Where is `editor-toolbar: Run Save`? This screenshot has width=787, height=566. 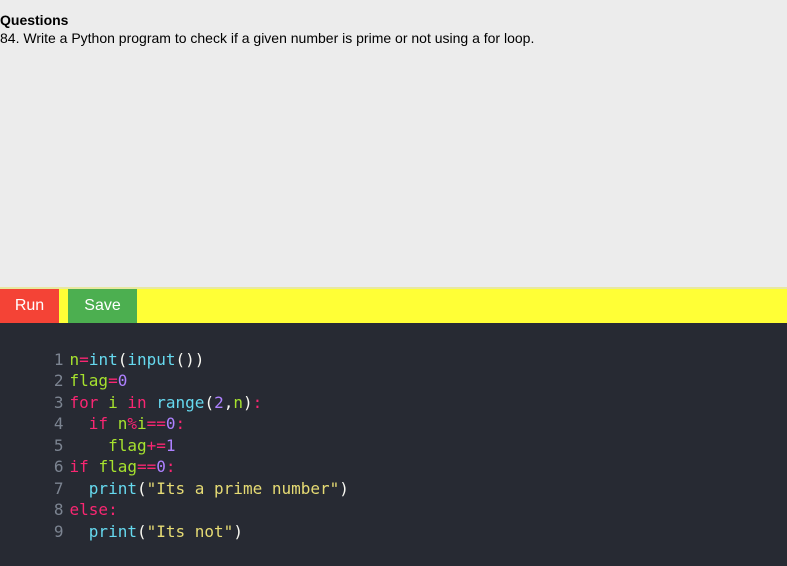 editor-toolbar: Run Save is located at coordinates (393, 305).